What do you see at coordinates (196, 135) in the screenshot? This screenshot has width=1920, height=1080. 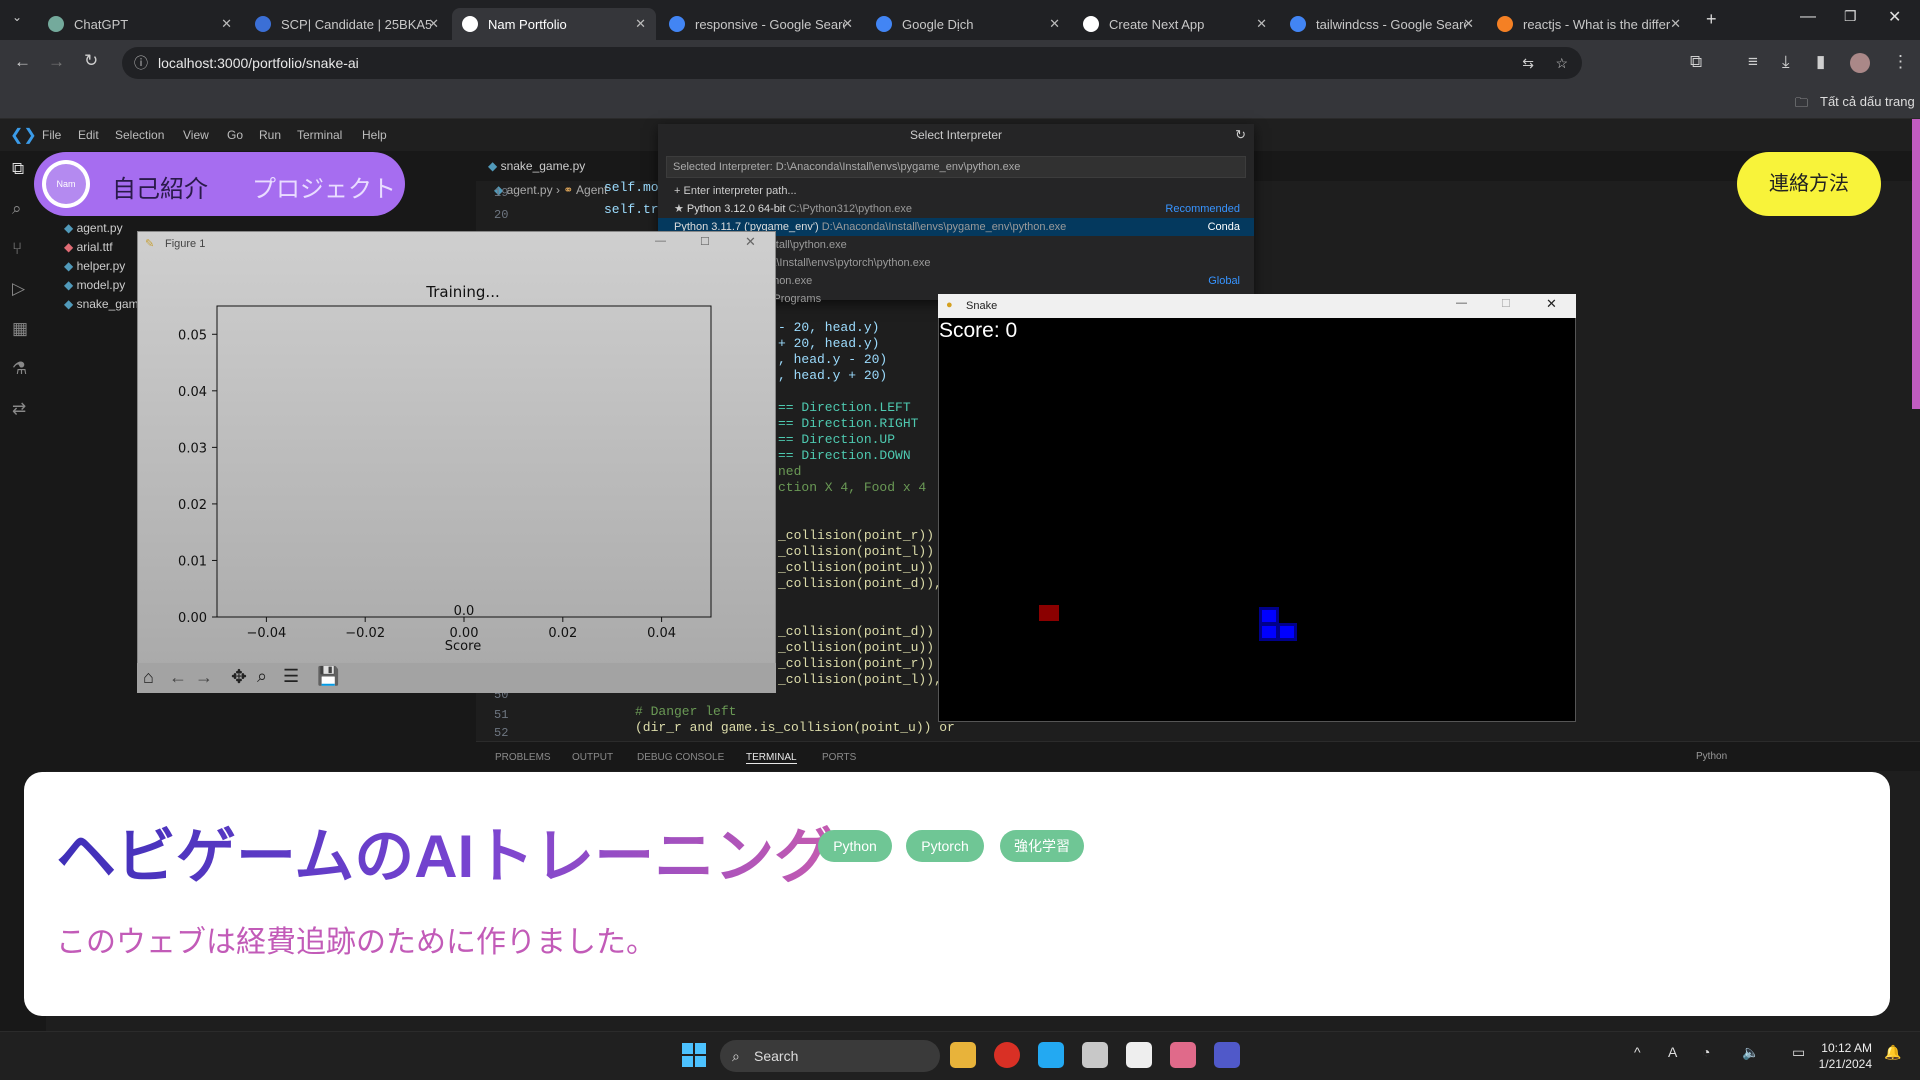 I see `menu-view: View` at bounding box center [196, 135].